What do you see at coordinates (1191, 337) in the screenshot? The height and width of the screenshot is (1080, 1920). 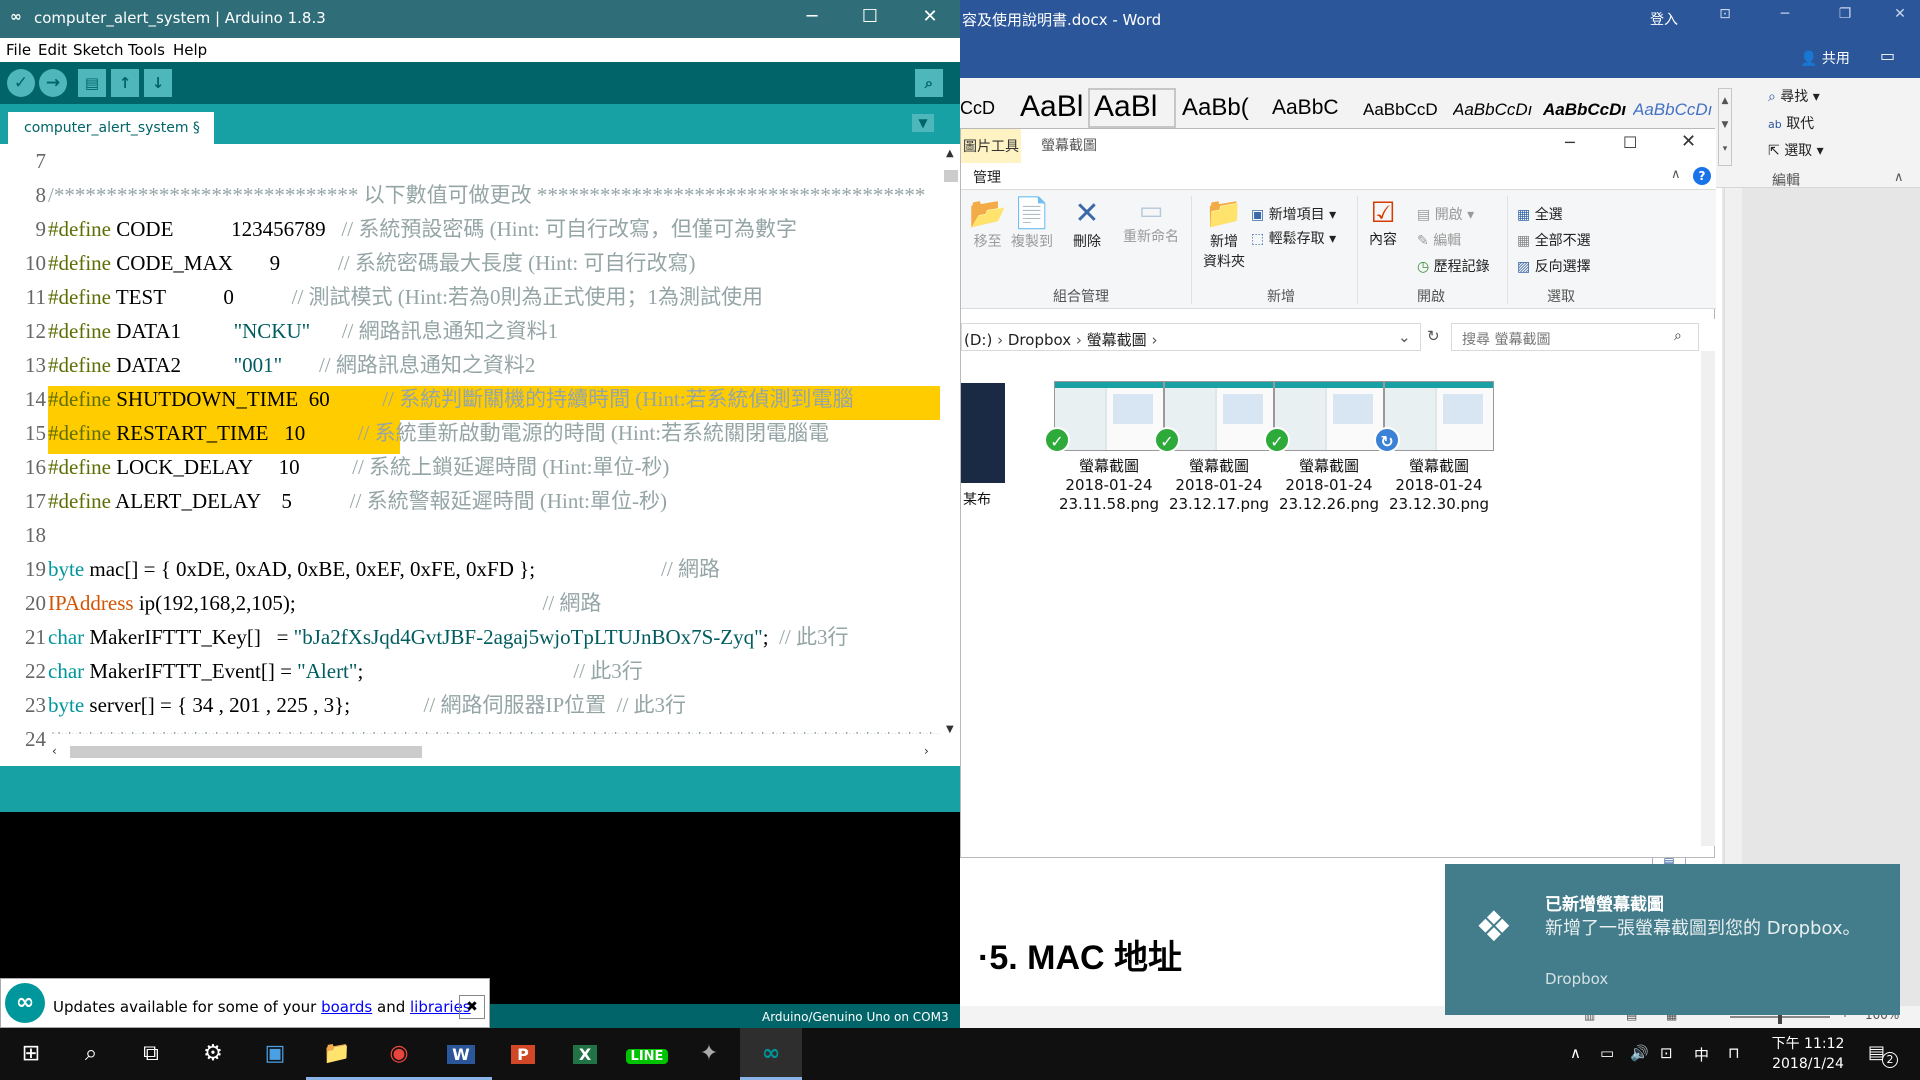 I see `address-bar: (D:) › Dropbox › 螢幕截圖 › ⌄` at bounding box center [1191, 337].